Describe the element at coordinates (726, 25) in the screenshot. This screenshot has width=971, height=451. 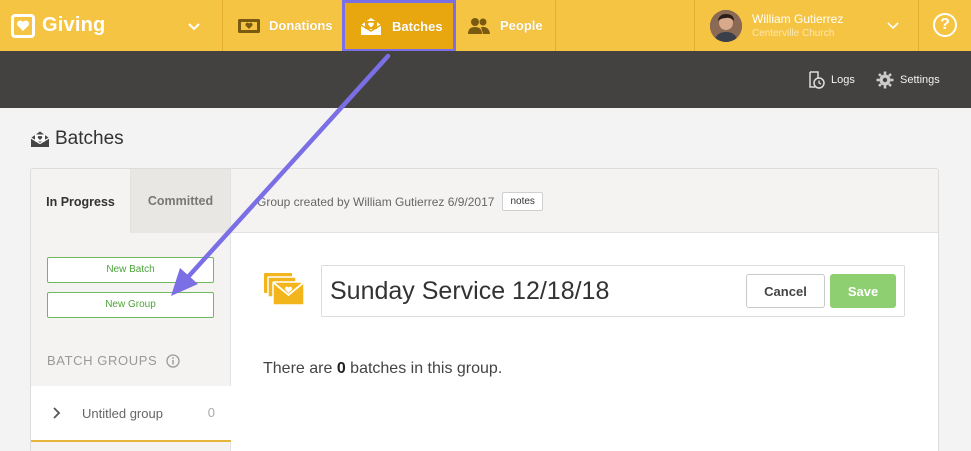
I see `avatar` at that location.